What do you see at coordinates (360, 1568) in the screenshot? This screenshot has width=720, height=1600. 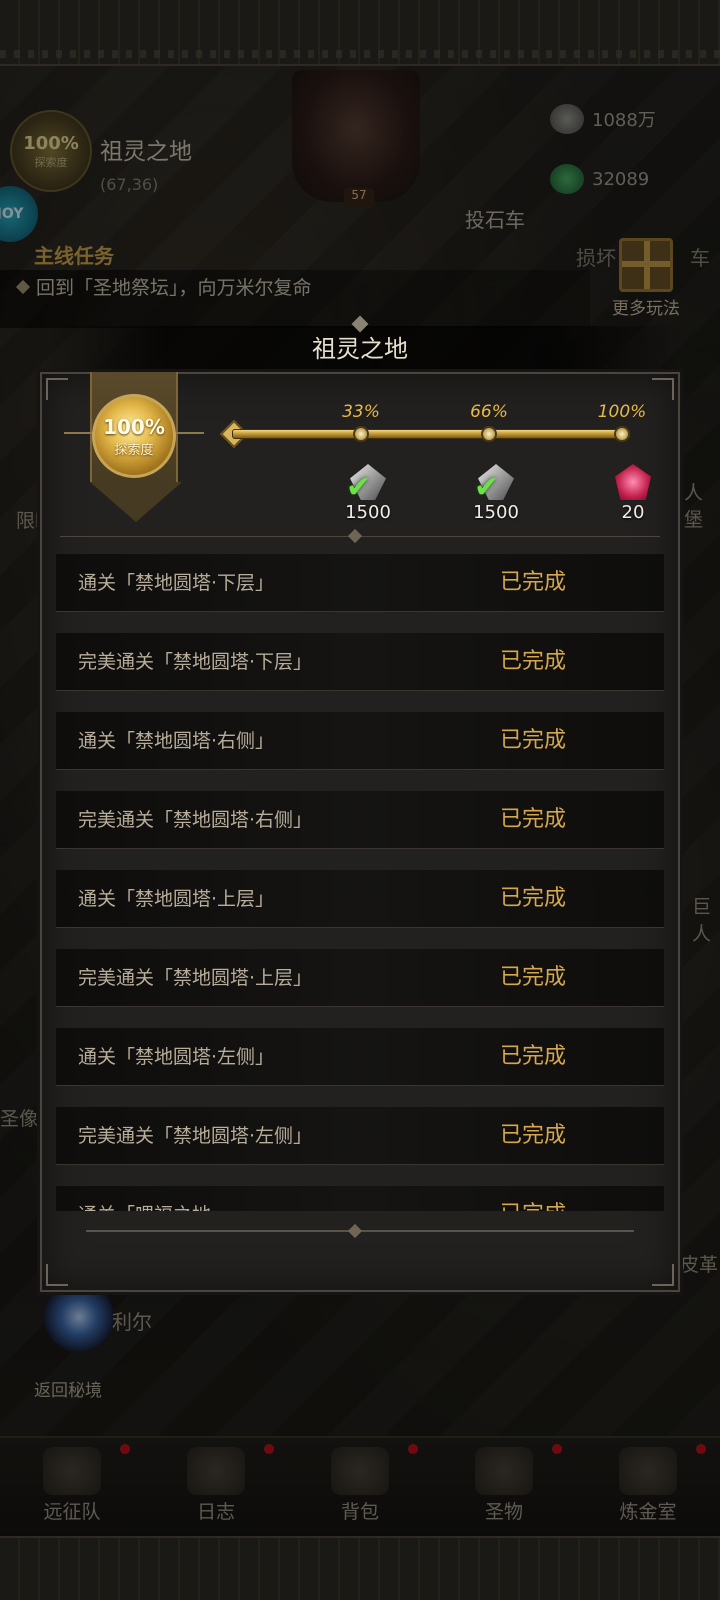 I see `bottom-frame` at bounding box center [360, 1568].